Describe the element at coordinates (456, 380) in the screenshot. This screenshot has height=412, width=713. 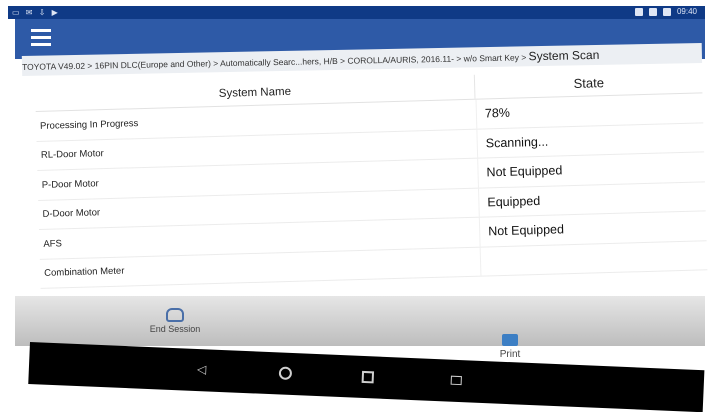
I see `screenshot-icon` at that location.